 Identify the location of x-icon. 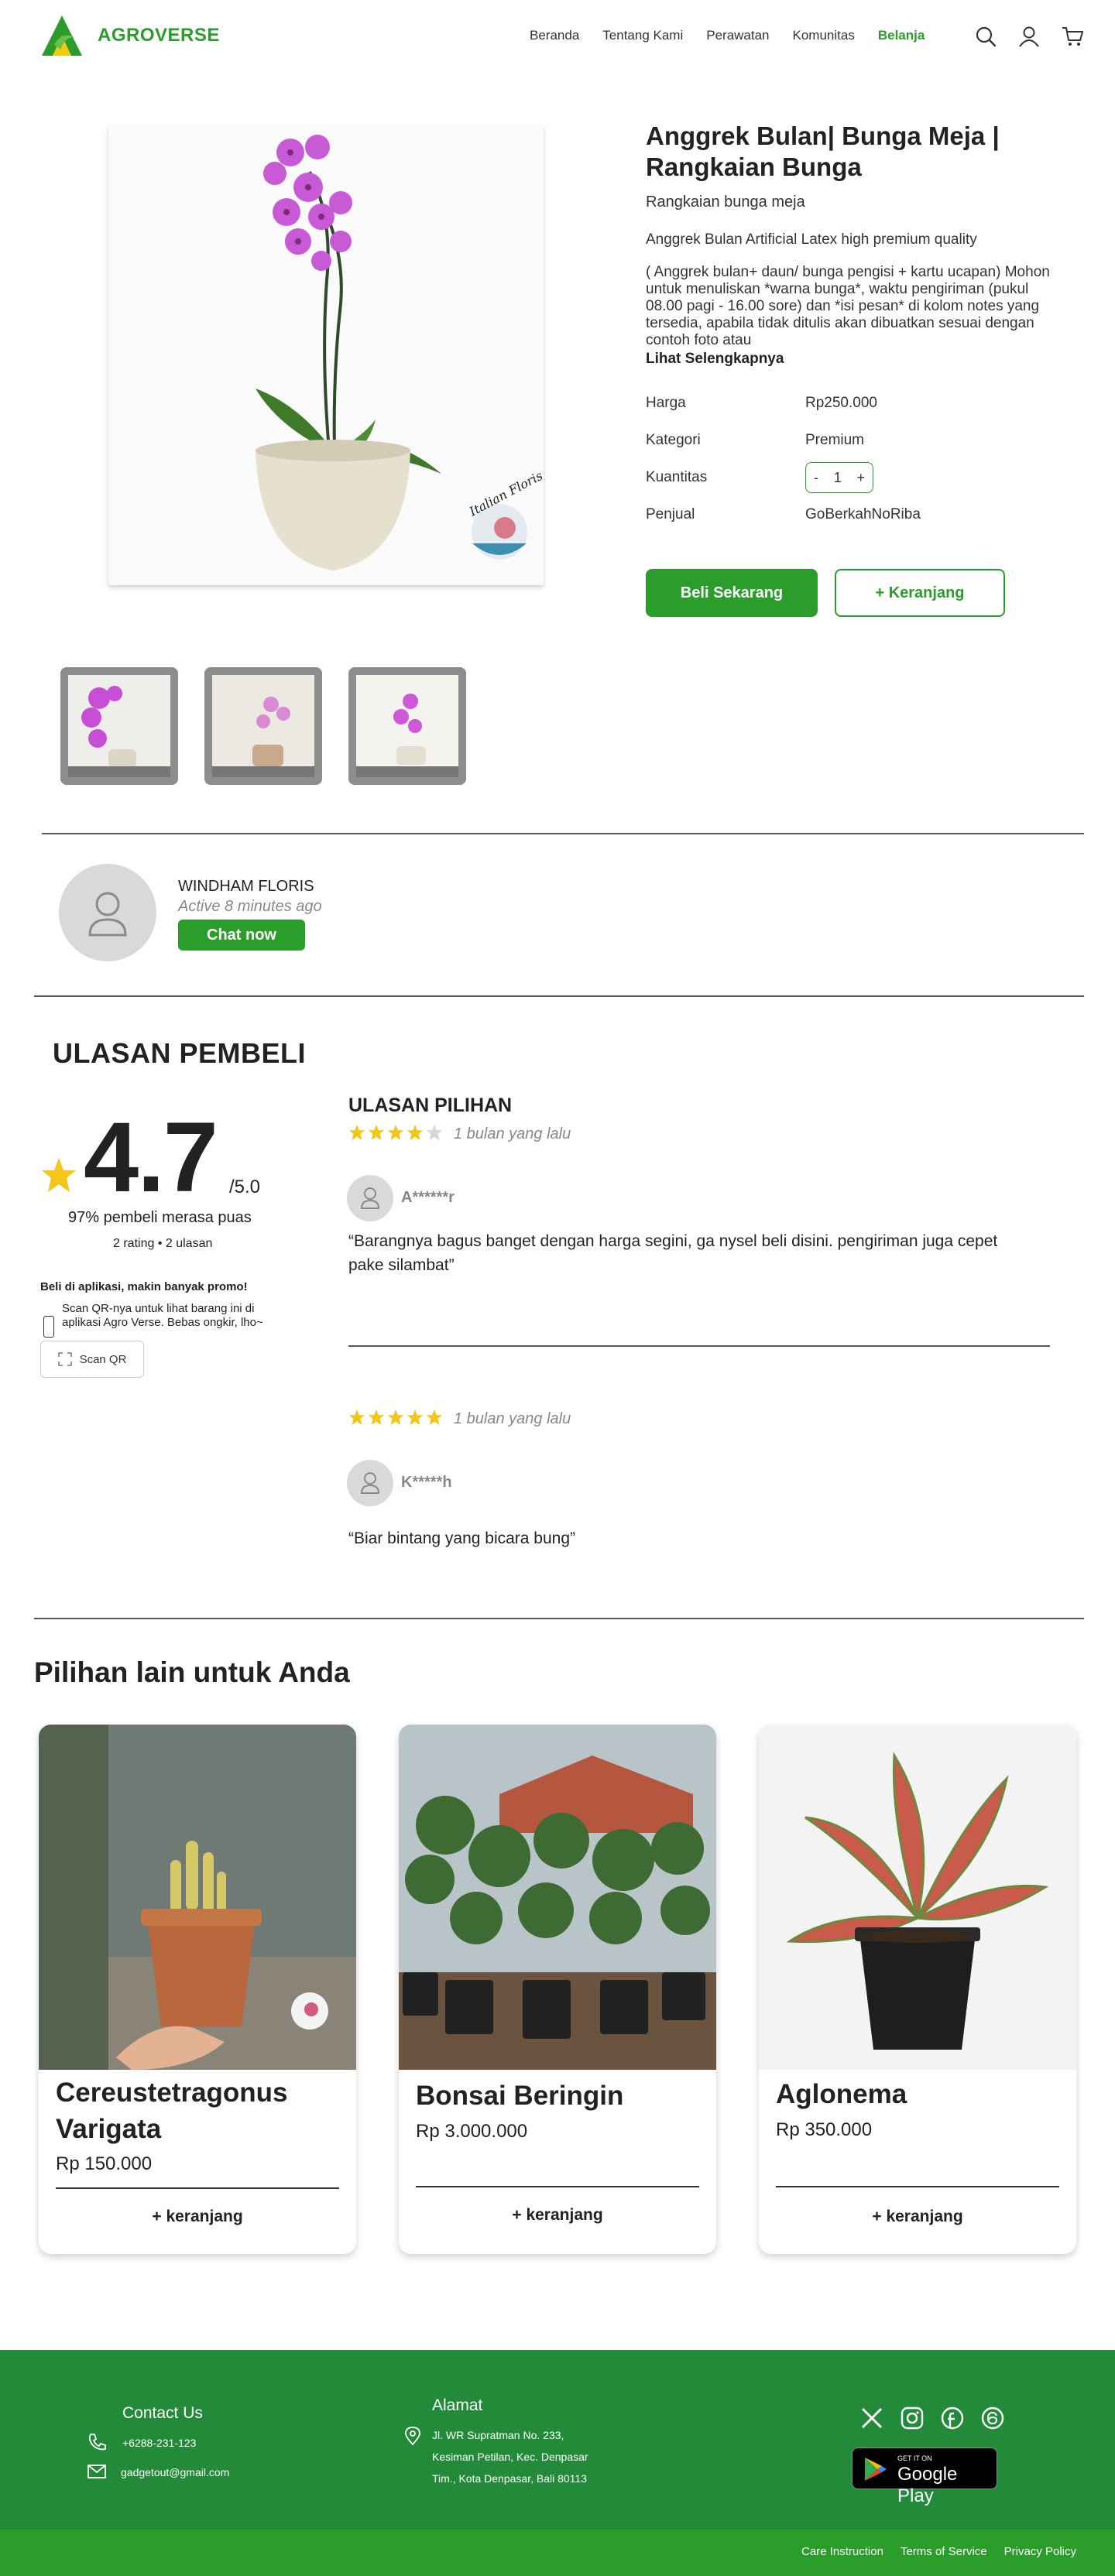
(872, 2418).